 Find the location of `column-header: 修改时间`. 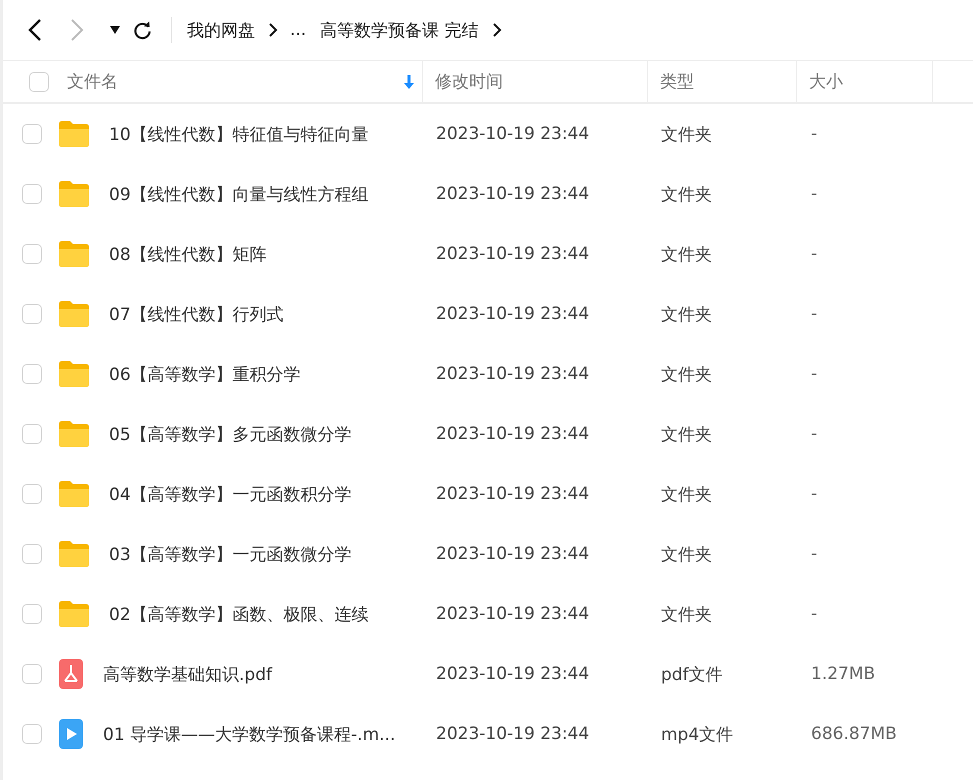

column-header: 修改时间 is located at coordinates (469, 81).